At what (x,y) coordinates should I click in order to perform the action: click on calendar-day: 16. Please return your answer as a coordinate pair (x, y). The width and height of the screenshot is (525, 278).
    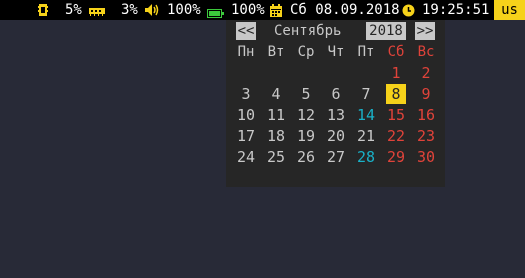
    Looking at the image, I should click on (426, 115).